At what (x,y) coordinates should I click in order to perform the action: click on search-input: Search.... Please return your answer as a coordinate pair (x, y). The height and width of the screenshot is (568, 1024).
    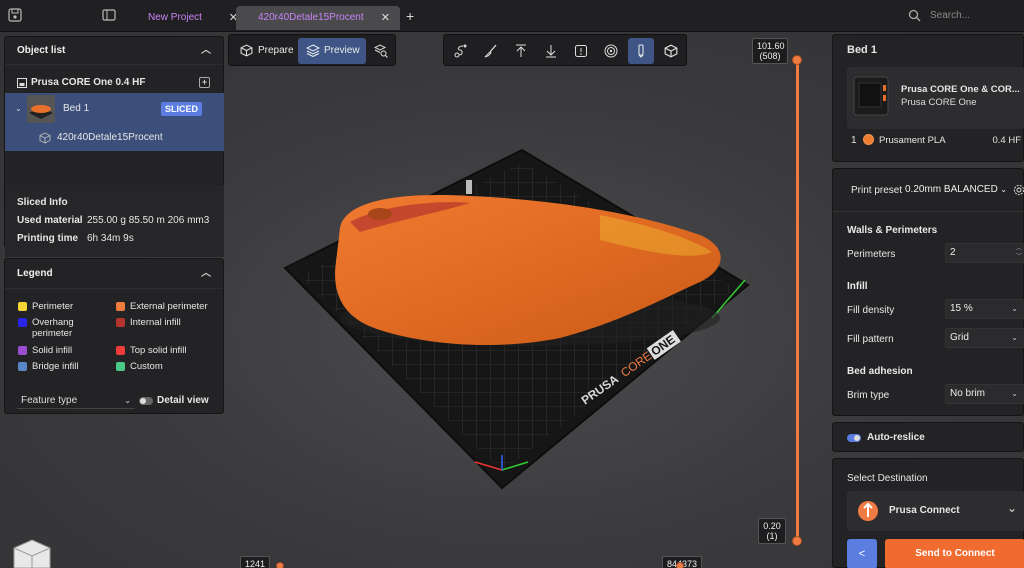
    Looking at the image, I should click on (963, 16).